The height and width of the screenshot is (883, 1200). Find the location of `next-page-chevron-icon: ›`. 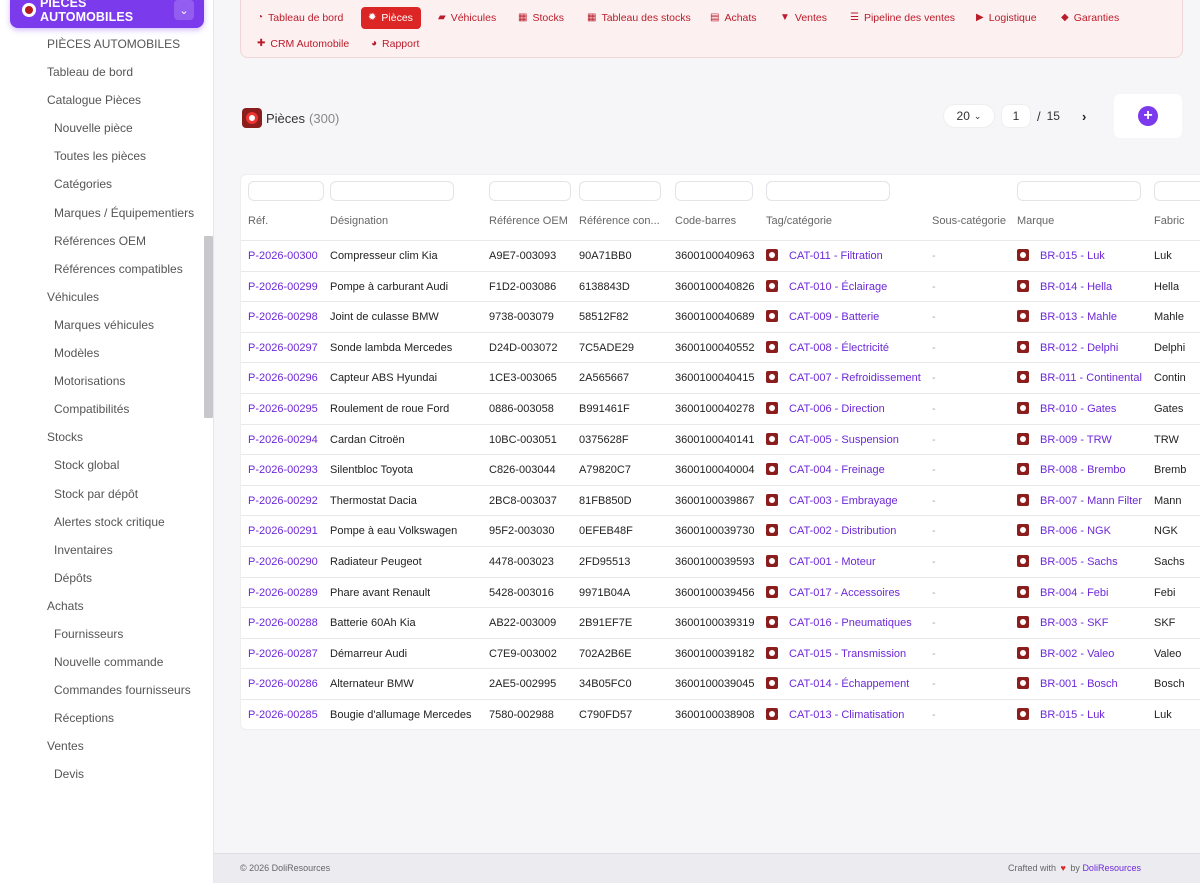

next-page-chevron-icon: › is located at coordinates (1084, 116).